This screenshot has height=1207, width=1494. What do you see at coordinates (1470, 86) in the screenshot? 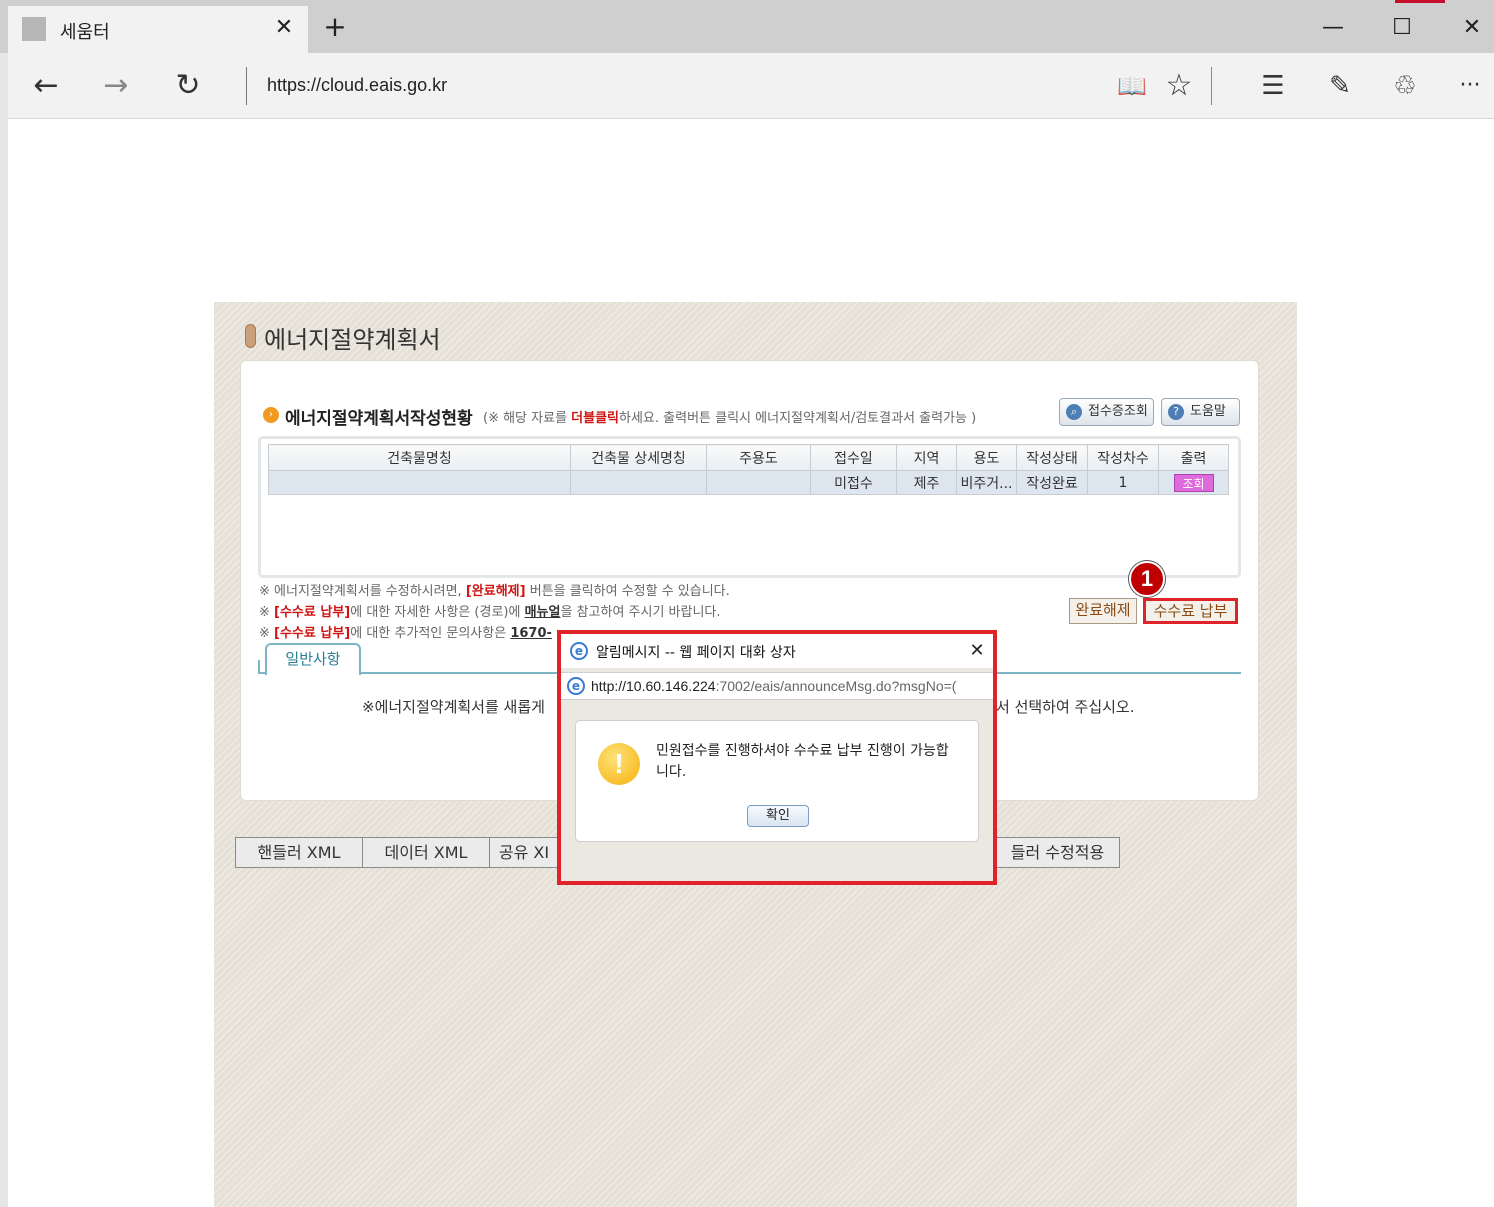
I see `more-icon: ···` at bounding box center [1470, 86].